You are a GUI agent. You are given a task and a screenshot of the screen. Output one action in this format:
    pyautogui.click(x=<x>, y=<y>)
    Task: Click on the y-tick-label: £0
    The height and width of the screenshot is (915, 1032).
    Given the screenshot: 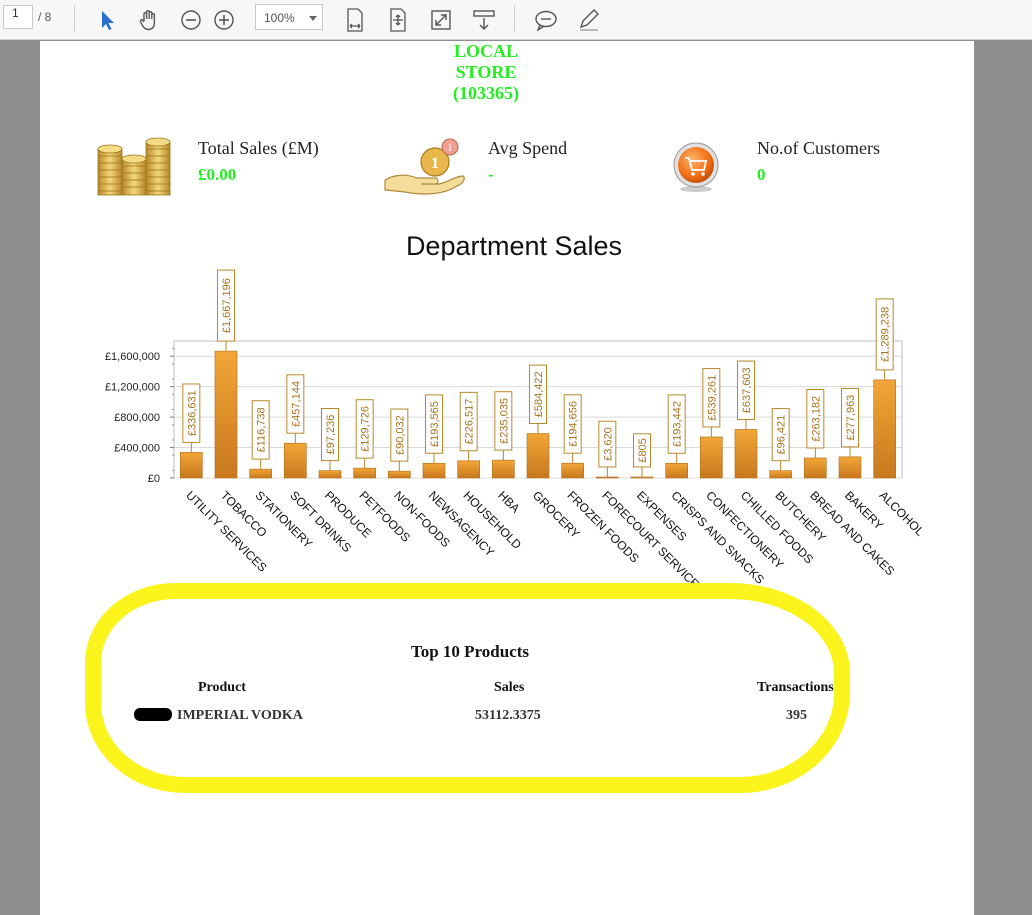 What is the action you would take?
    pyautogui.click(x=154, y=479)
    